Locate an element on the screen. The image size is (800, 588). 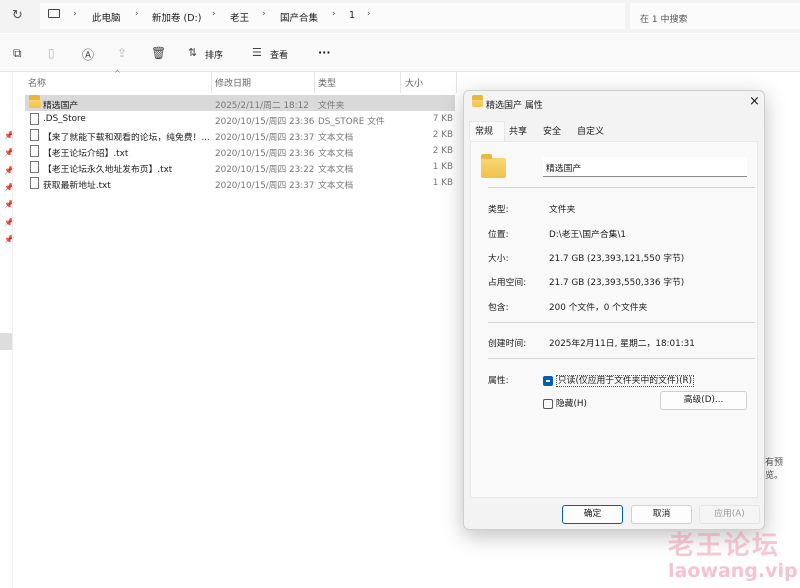
file-row: 精选国产 2025/2/11/周二 18:12 文件夹 is located at coordinates (240, 103).